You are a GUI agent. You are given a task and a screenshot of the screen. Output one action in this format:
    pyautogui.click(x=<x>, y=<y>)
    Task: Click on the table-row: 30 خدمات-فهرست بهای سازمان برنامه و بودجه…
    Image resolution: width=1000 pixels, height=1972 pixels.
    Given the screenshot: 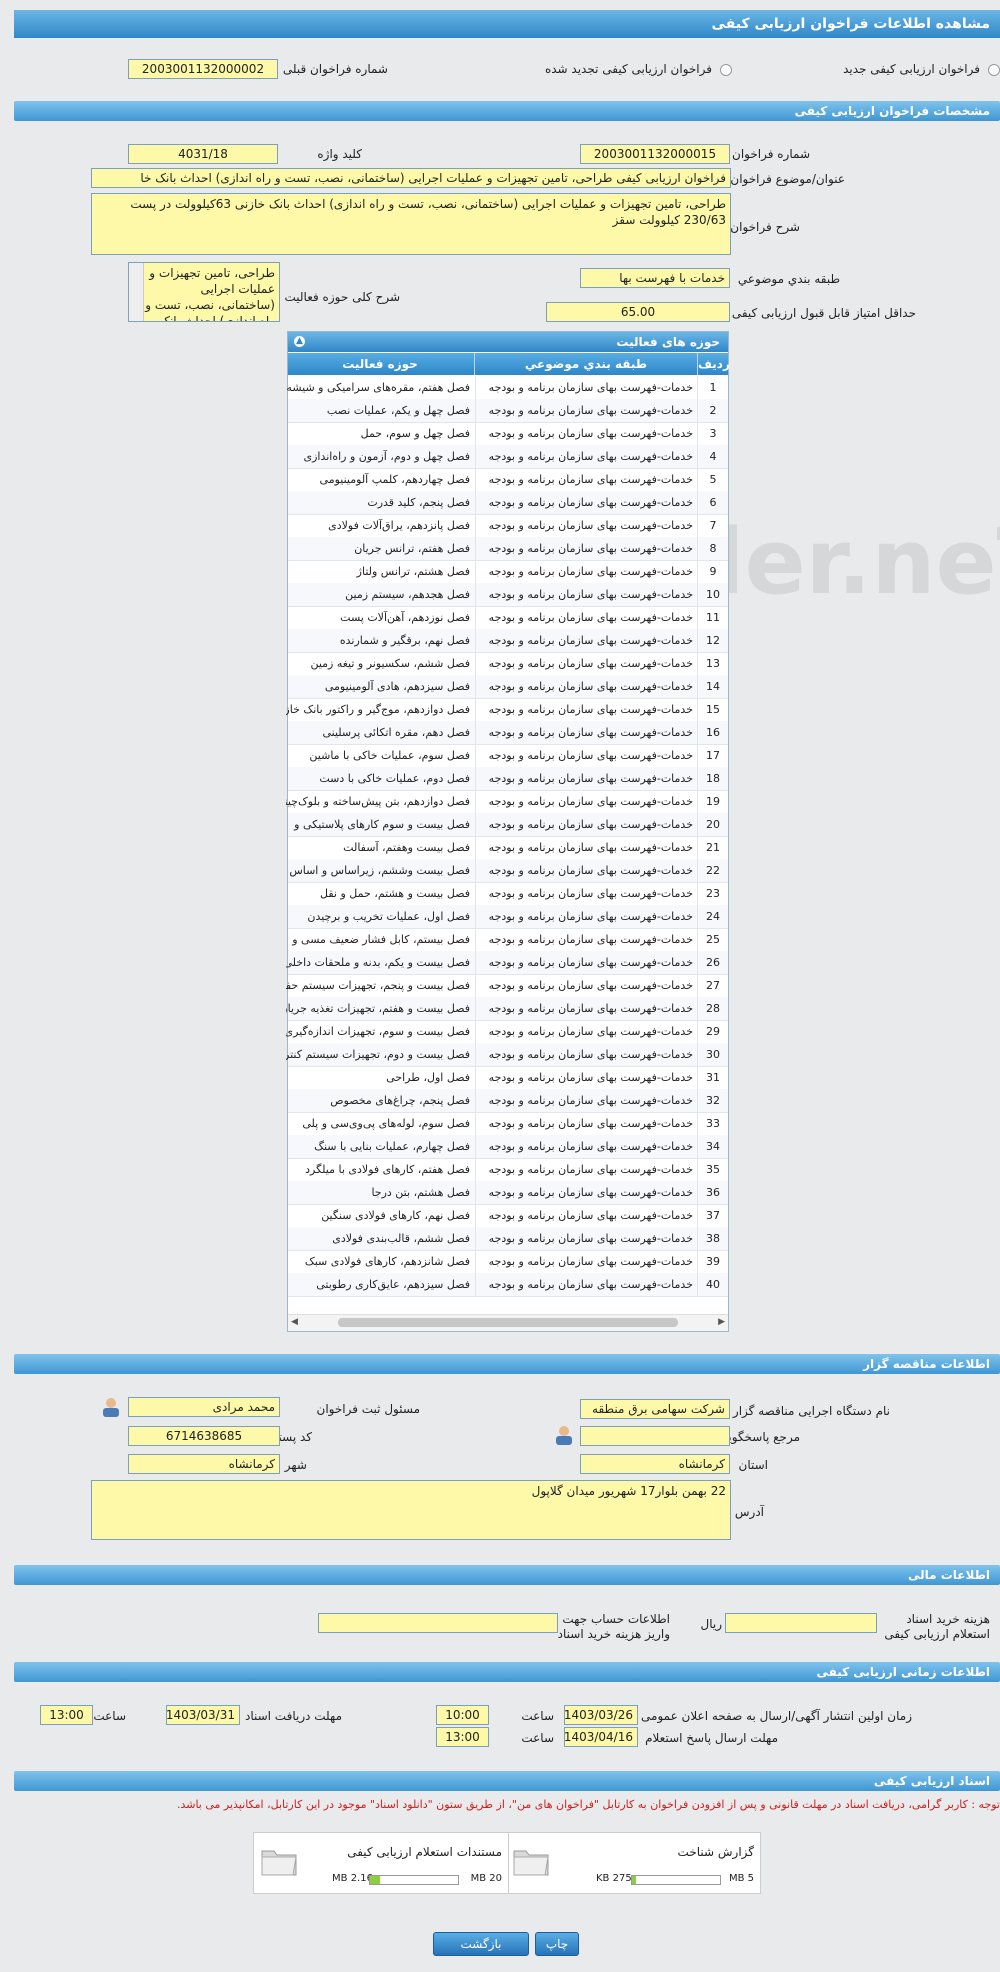 What is the action you would take?
    pyautogui.click(x=507, y=1055)
    